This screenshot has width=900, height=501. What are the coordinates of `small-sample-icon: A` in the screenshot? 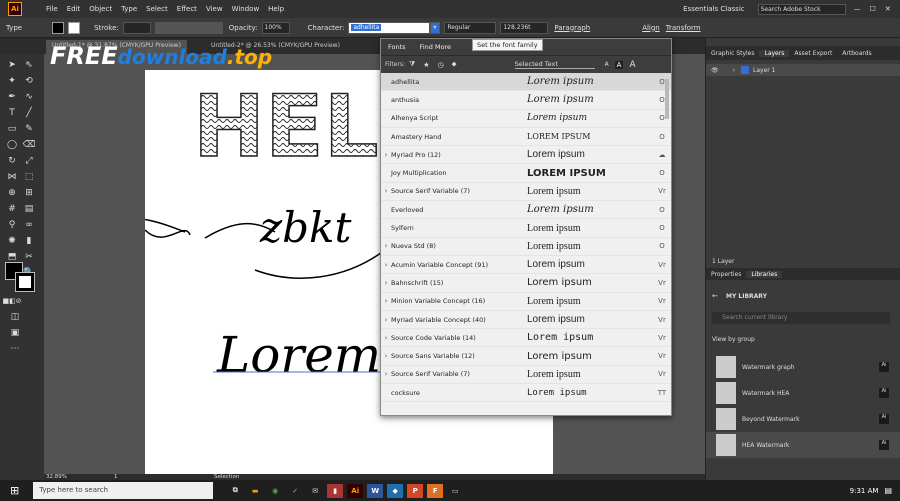 It's located at (607, 64).